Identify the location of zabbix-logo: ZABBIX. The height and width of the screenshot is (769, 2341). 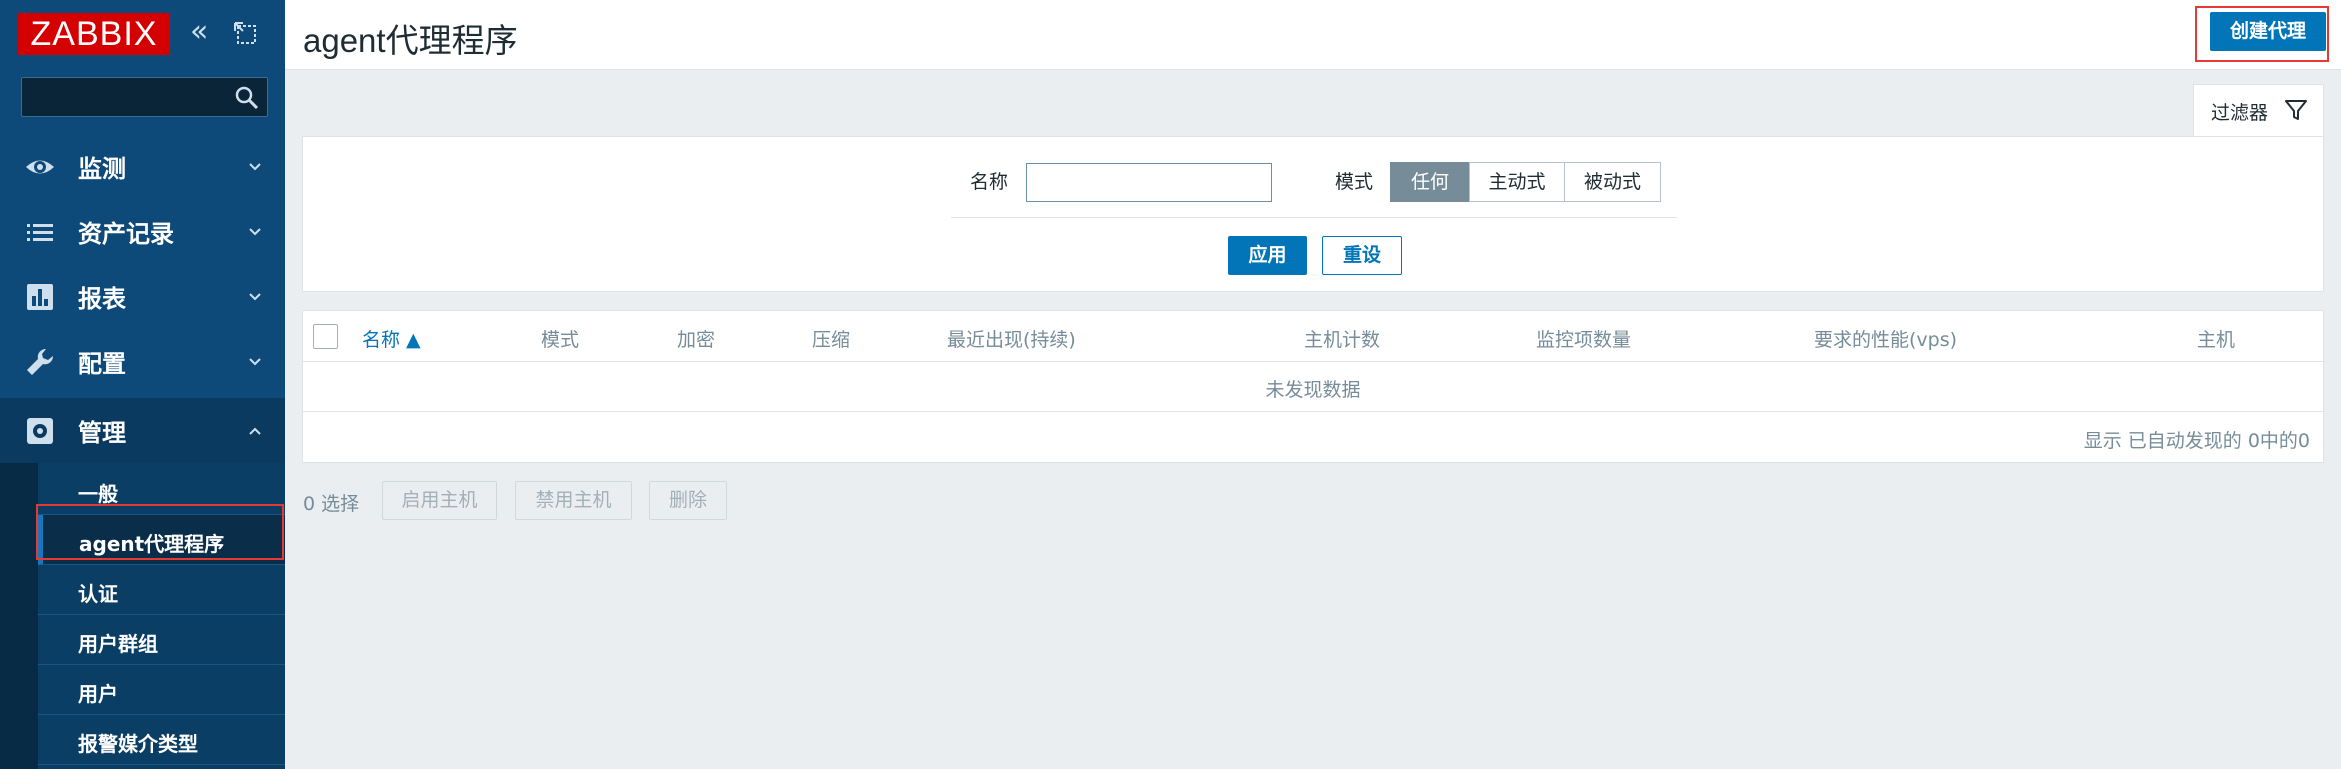
(94, 34).